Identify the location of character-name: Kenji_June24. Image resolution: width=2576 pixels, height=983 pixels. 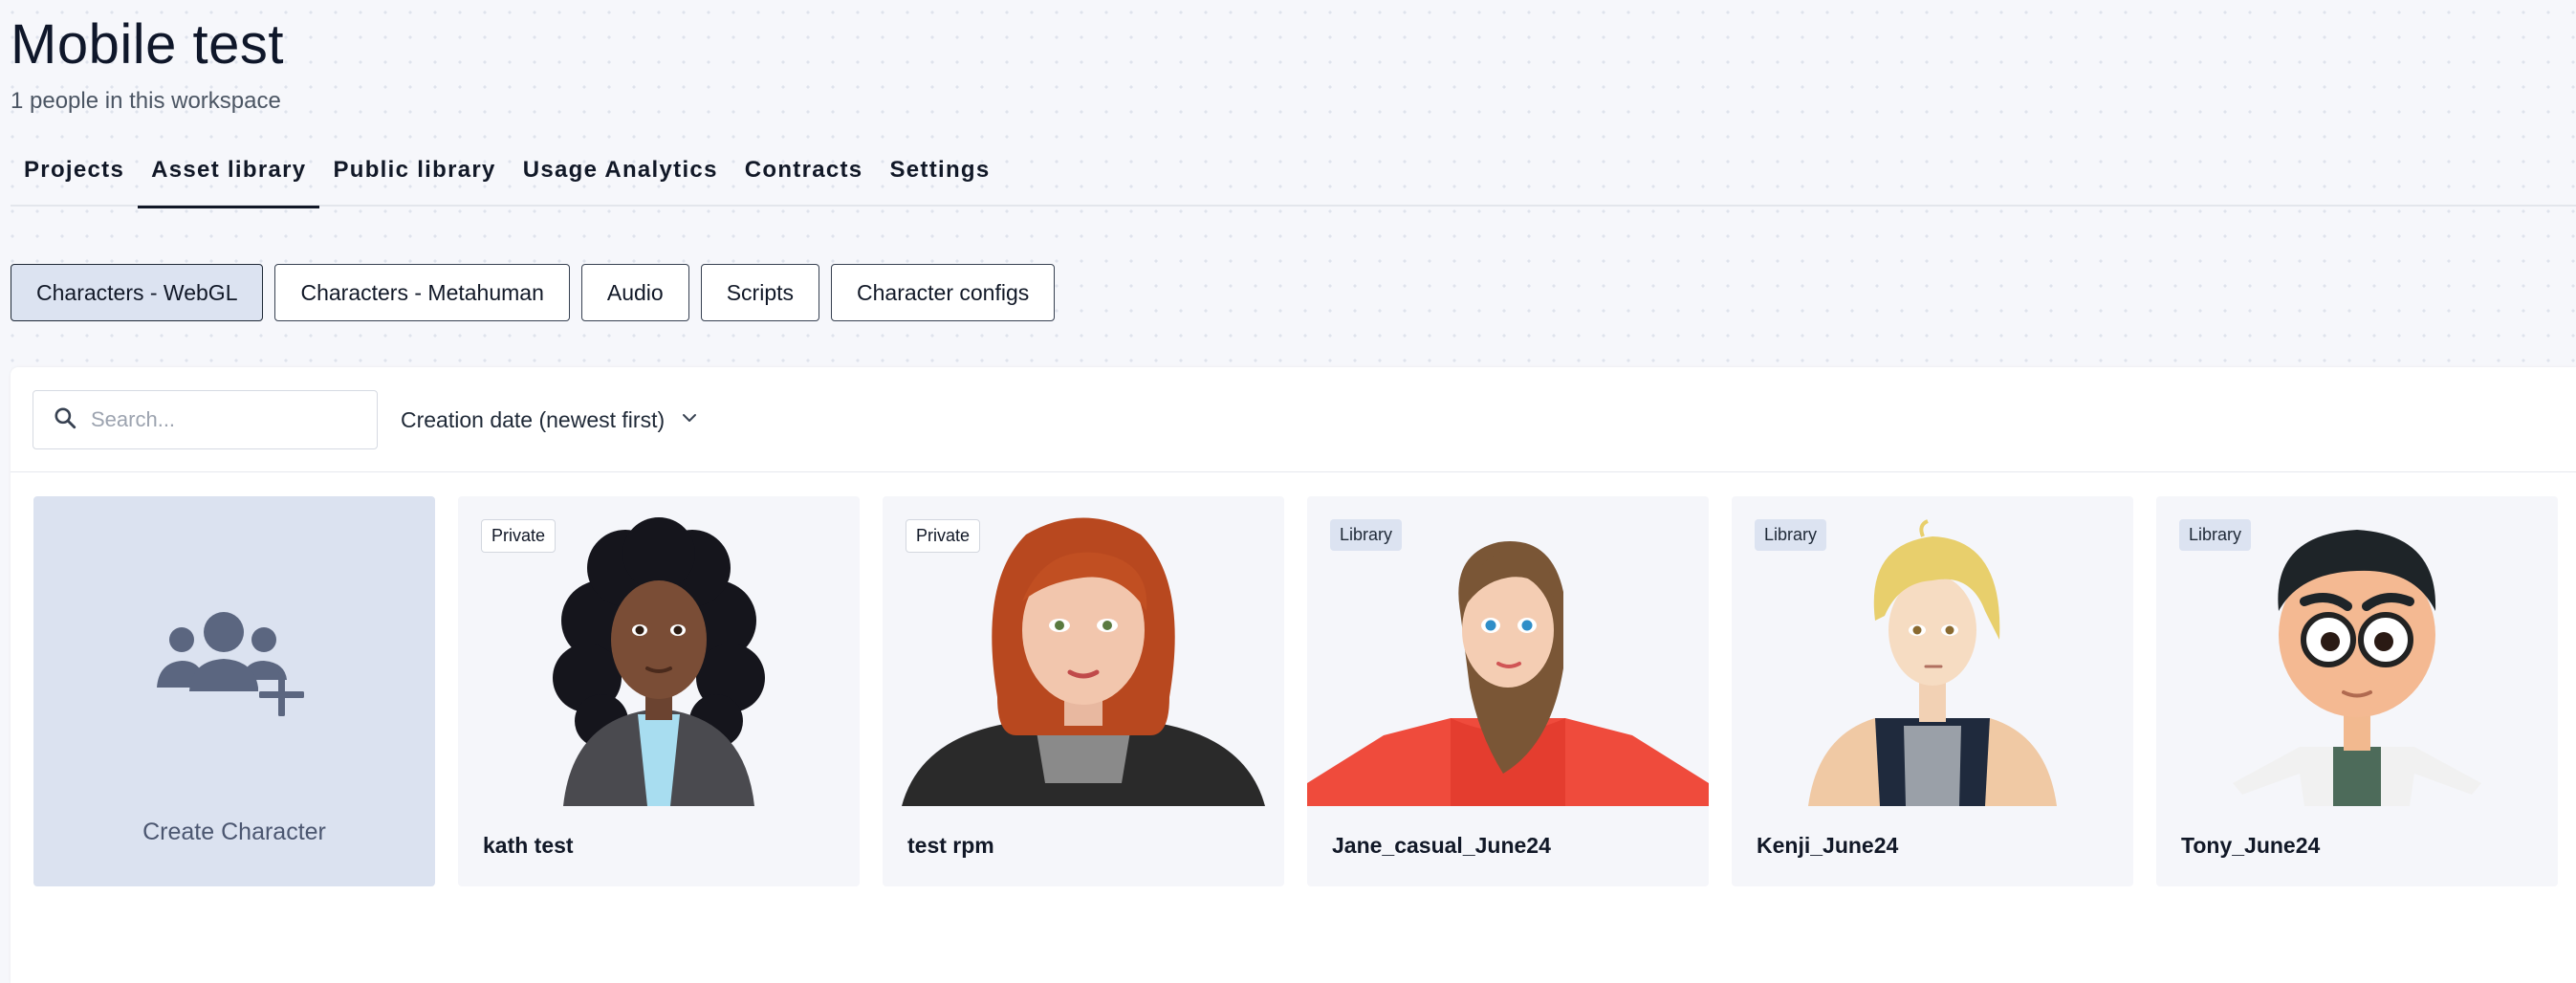
(1828, 845).